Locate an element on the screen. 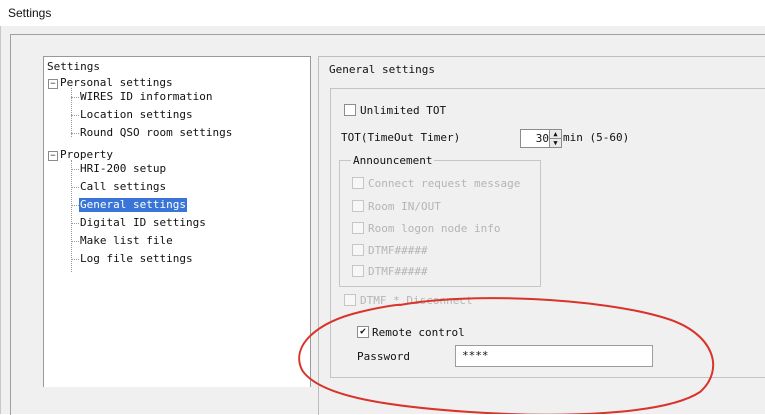 Image resolution: width=765 pixels, height=415 pixels. dtmf-disconnect-label: DTMF * Disconnect is located at coordinates (416, 300).